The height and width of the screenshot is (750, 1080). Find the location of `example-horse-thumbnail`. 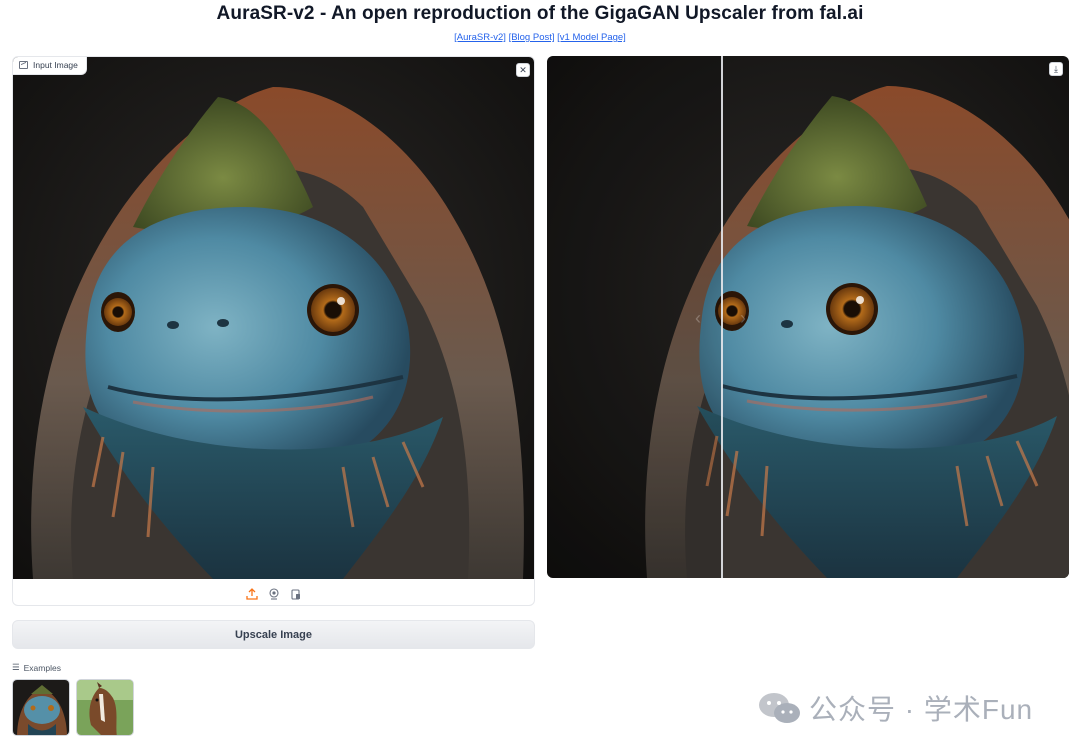

example-horse-thumbnail is located at coordinates (105, 707).